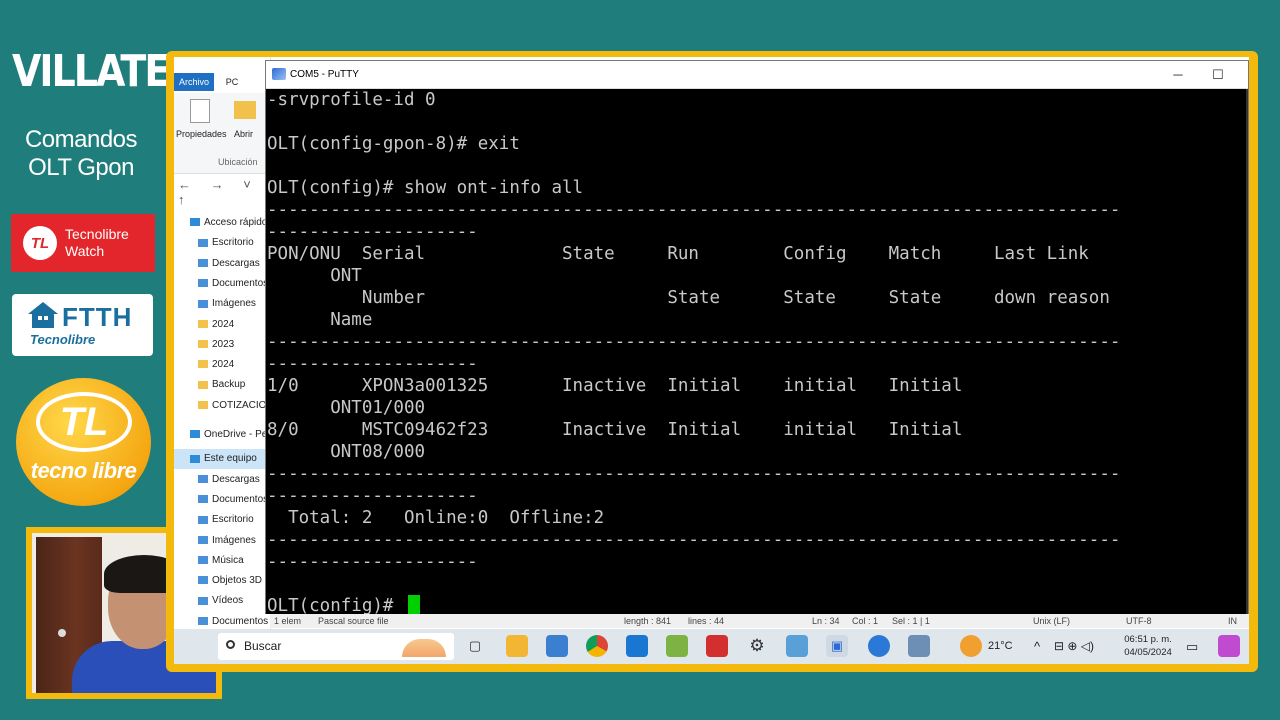 The height and width of the screenshot is (720, 1280). What do you see at coordinates (1218, 74) in the screenshot?
I see `maximize-button: ☐` at bounding box center [1218, 74].